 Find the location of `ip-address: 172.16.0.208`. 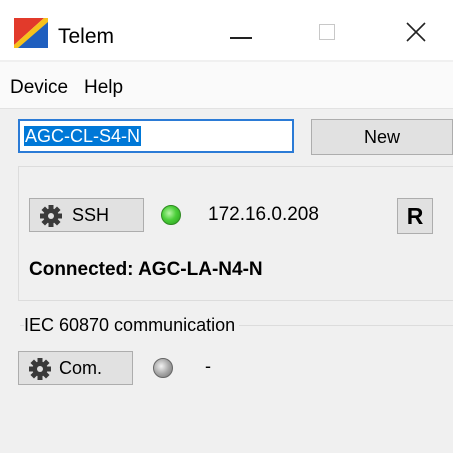

ip-address: 172.16.0.208 is located at coordinates (263, 214).